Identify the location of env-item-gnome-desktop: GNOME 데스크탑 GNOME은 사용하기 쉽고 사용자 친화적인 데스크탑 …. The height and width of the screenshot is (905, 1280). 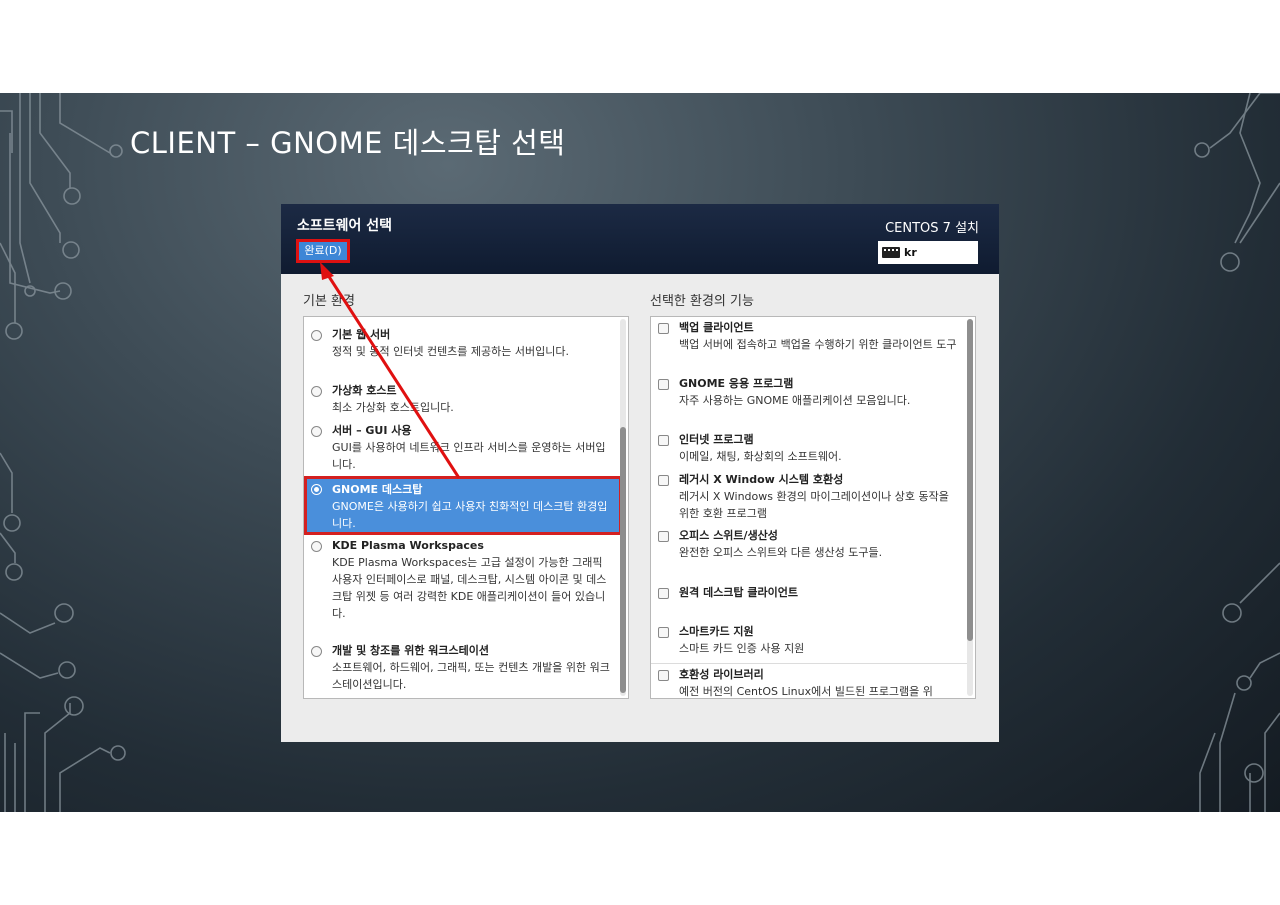
(463, 505).